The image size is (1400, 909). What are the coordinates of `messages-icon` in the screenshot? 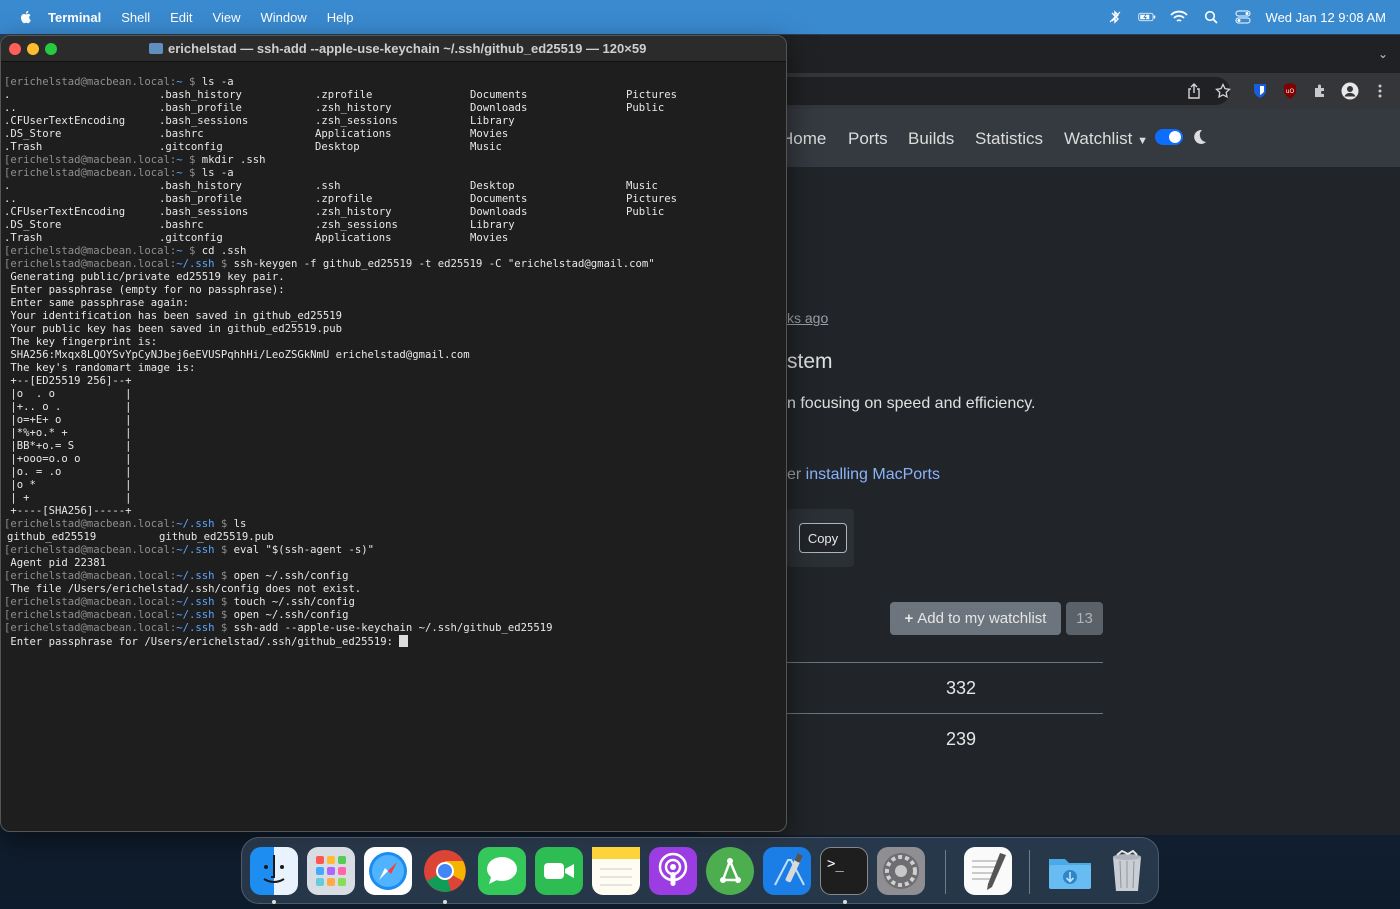 It's located at (502, 871).